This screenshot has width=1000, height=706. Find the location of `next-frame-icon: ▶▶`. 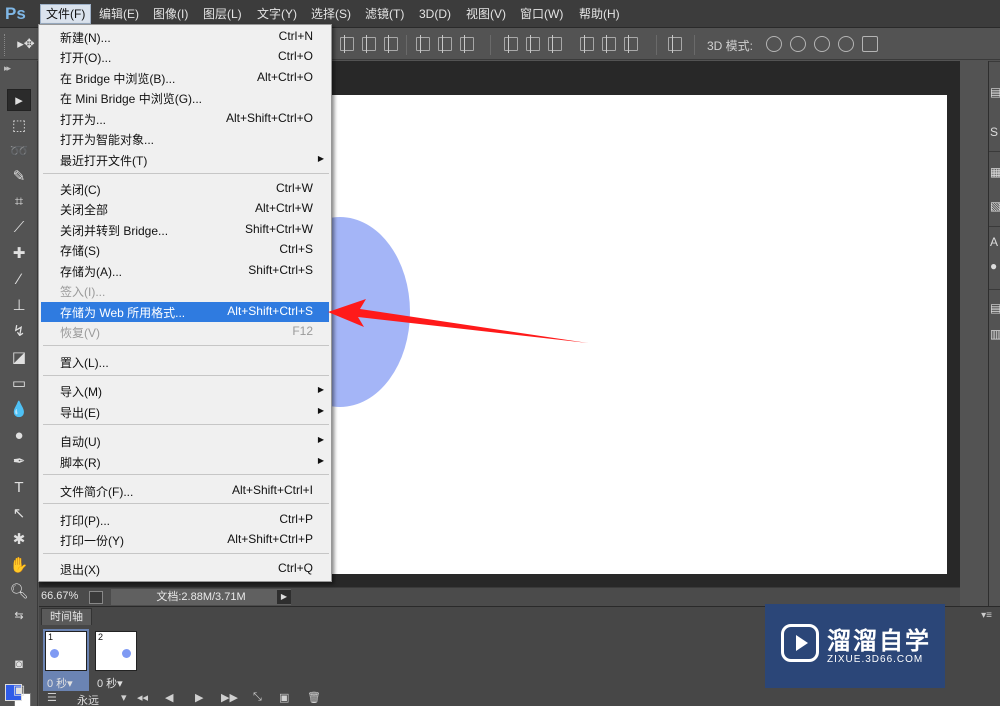

next-frame-icon: ▶▶ is located at coordinates (229, 697).